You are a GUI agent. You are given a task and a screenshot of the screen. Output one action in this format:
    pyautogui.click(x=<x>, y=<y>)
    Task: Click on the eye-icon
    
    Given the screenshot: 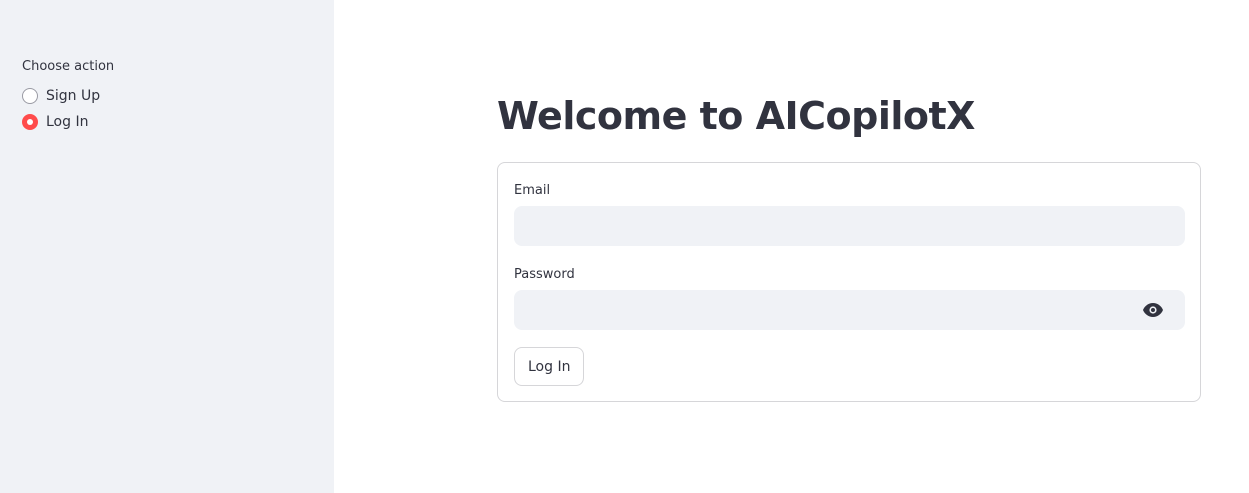 What is the action you would take?
    pyautogui.click(x=1153, y=310)
    